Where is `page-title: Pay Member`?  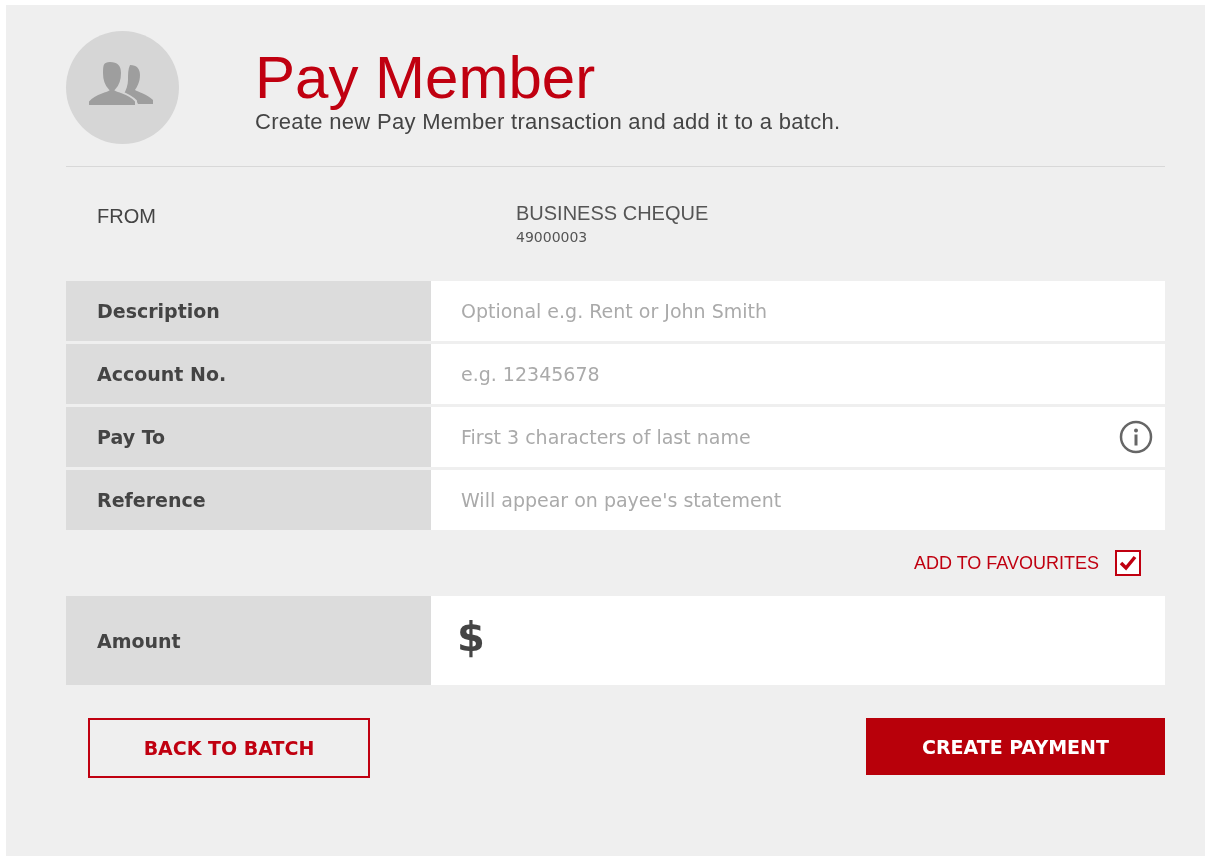 page-title: Pay Member is located at coordinates (426, 77).